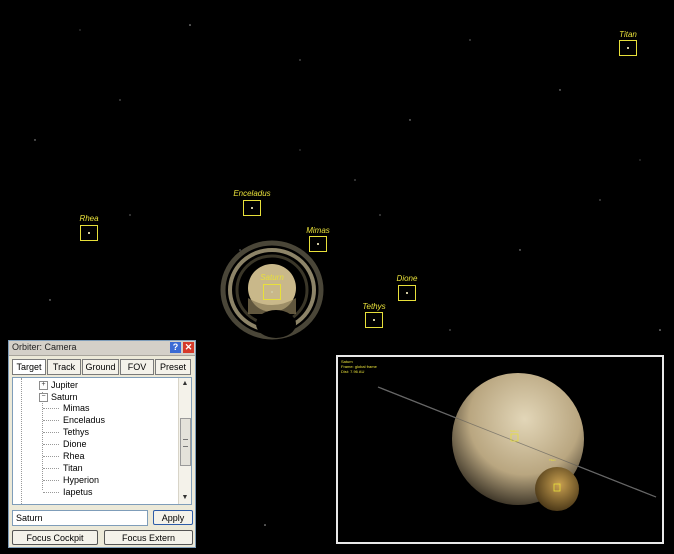 The height and width of the screenshot is (554, 674). Describe the element at coordinates (43, 397) in the screenshot. I see `collapse-saturn-icon: −` at that location.